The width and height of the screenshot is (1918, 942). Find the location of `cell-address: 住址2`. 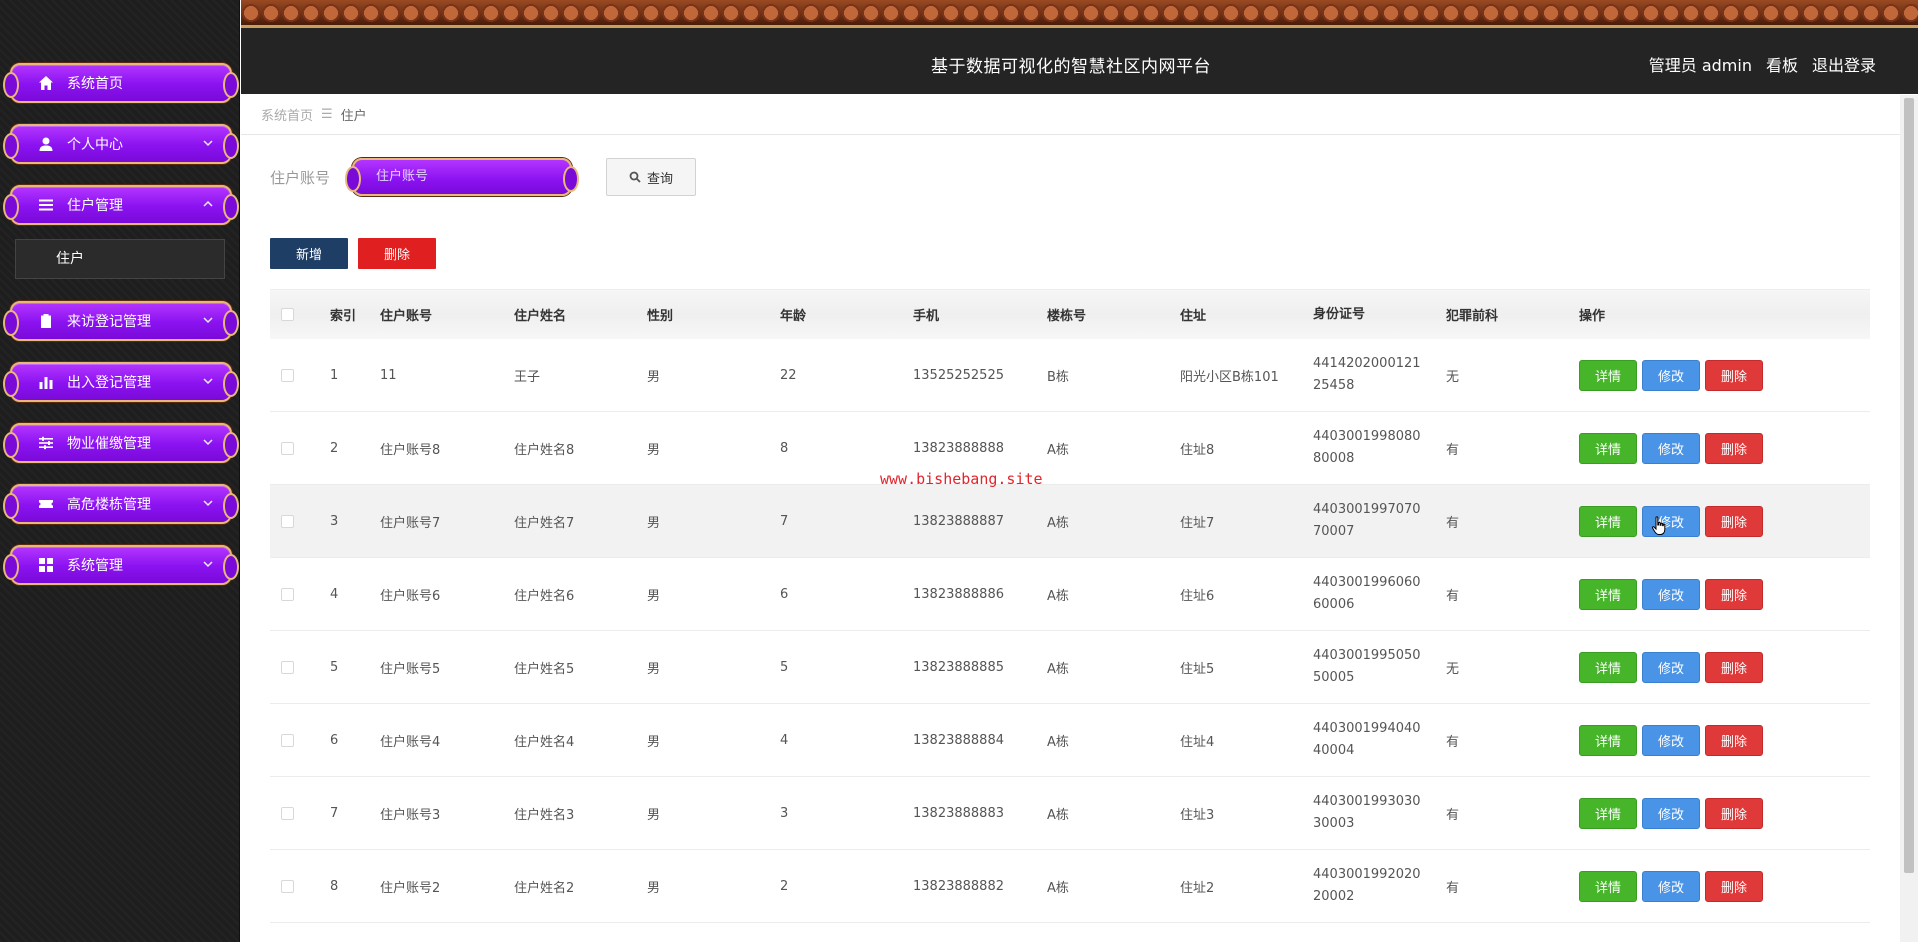

cell-address: 住址2 is located at coordinates (1197, 888).